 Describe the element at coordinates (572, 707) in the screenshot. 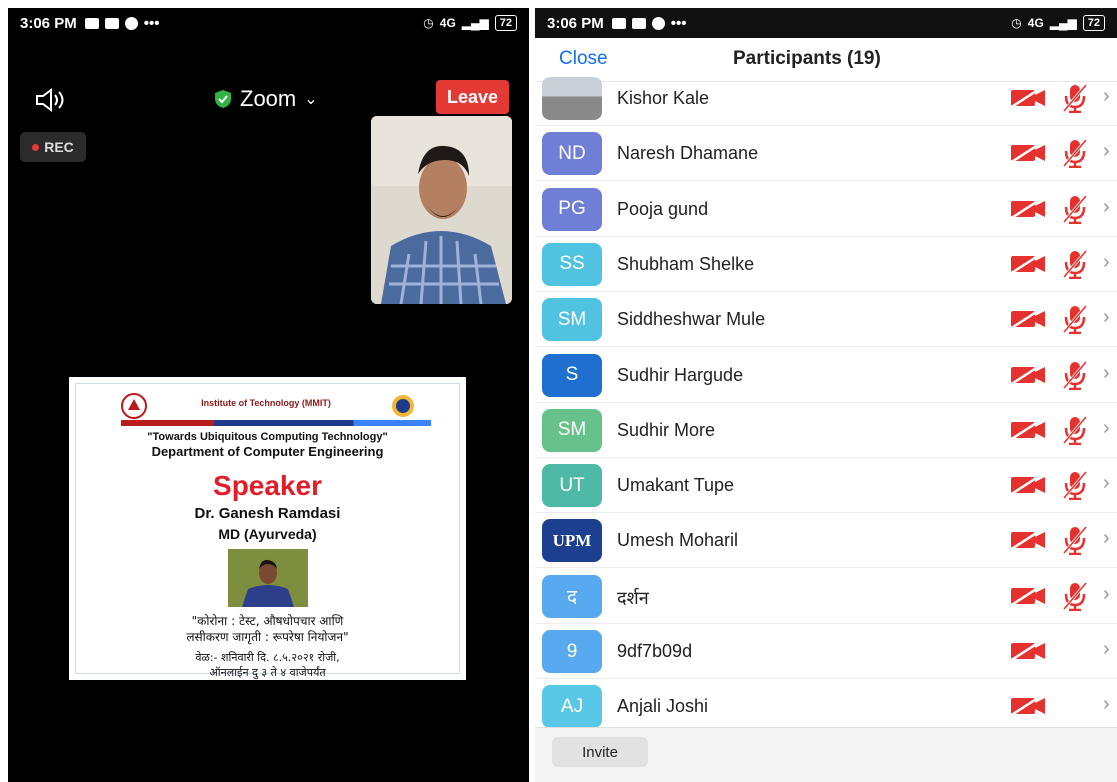

I see `avatar: AJ` at that location.